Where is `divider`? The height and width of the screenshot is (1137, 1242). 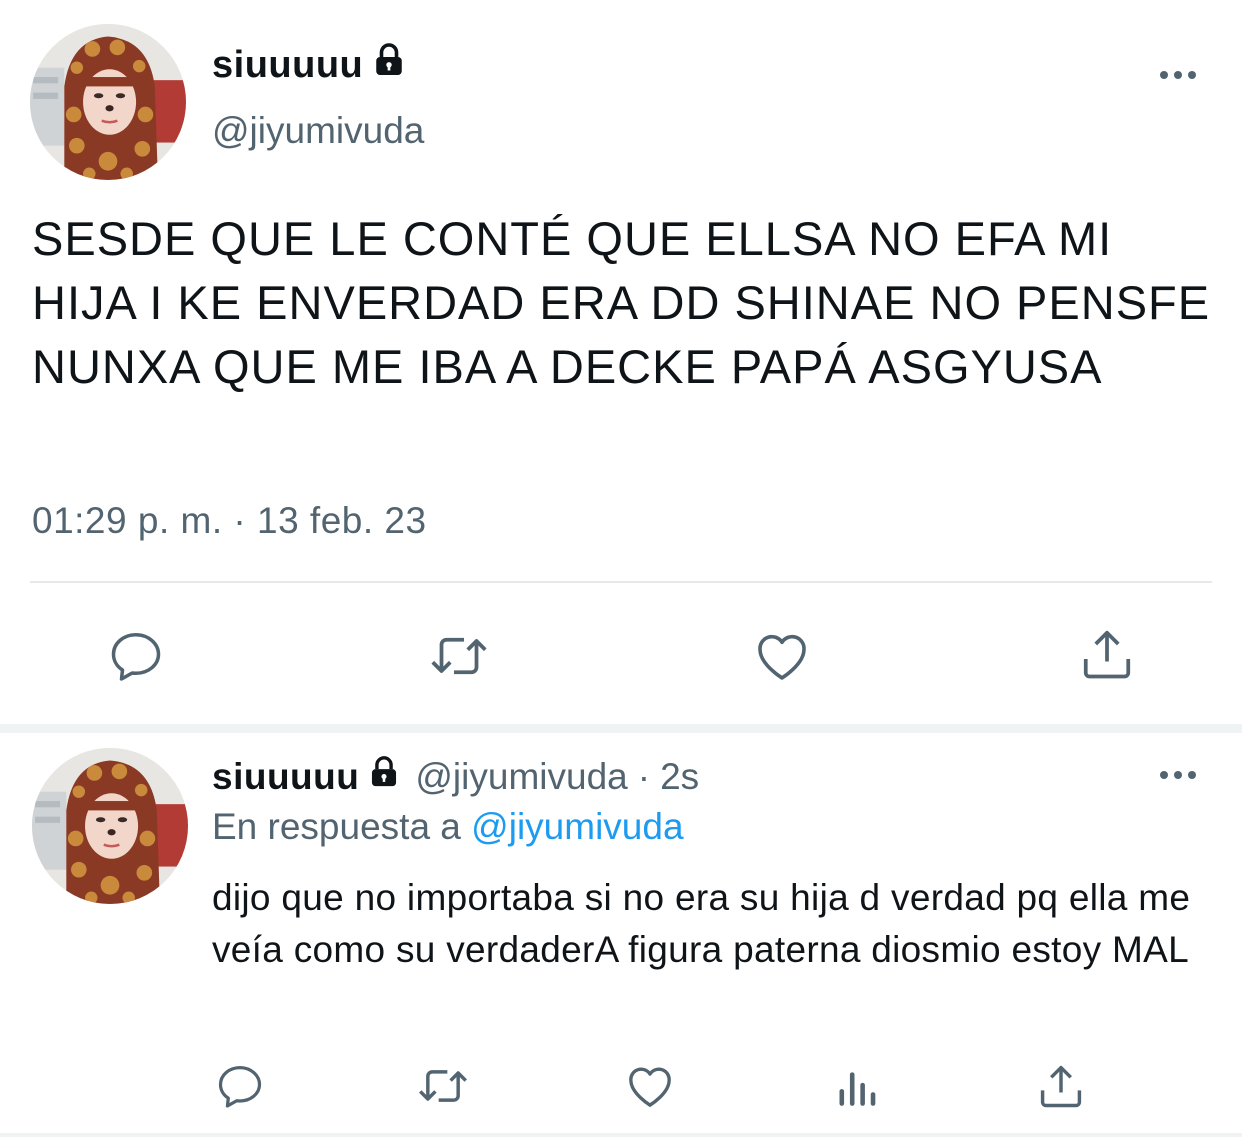 divider is located at coordinates (621, 582).